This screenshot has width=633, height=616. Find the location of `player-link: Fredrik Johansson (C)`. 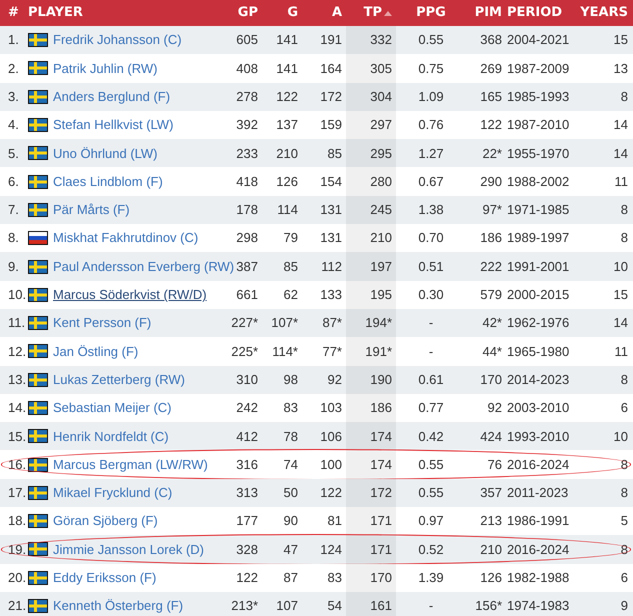

player-link: Fredrik Johansson (C) is located at coordinates (117, 40).